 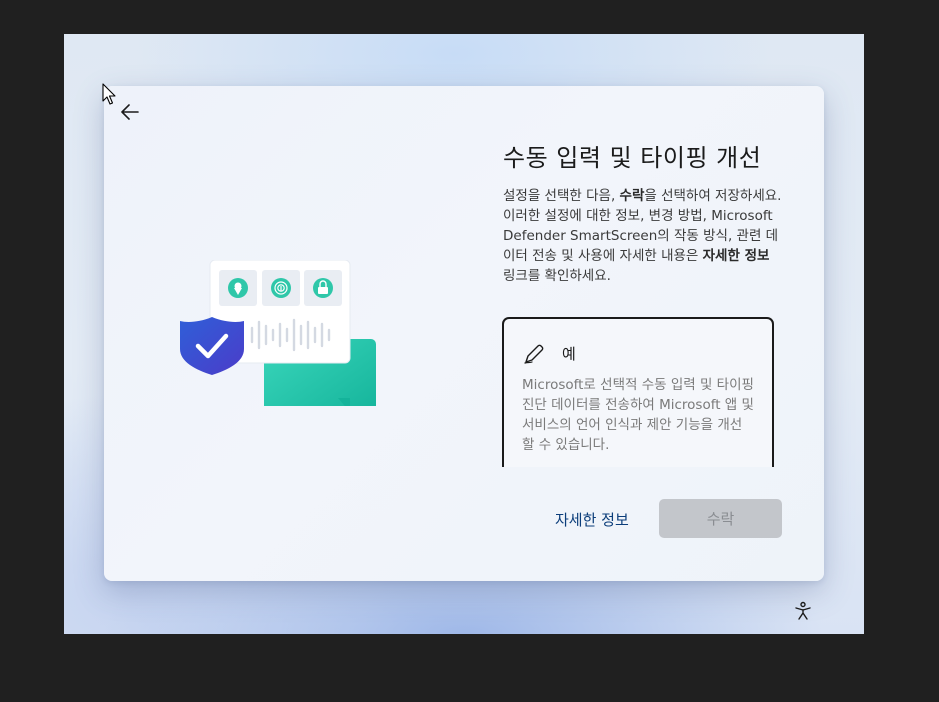 I want to click on learn-more-link: 자세한 정보, so click(x=592, y=519).